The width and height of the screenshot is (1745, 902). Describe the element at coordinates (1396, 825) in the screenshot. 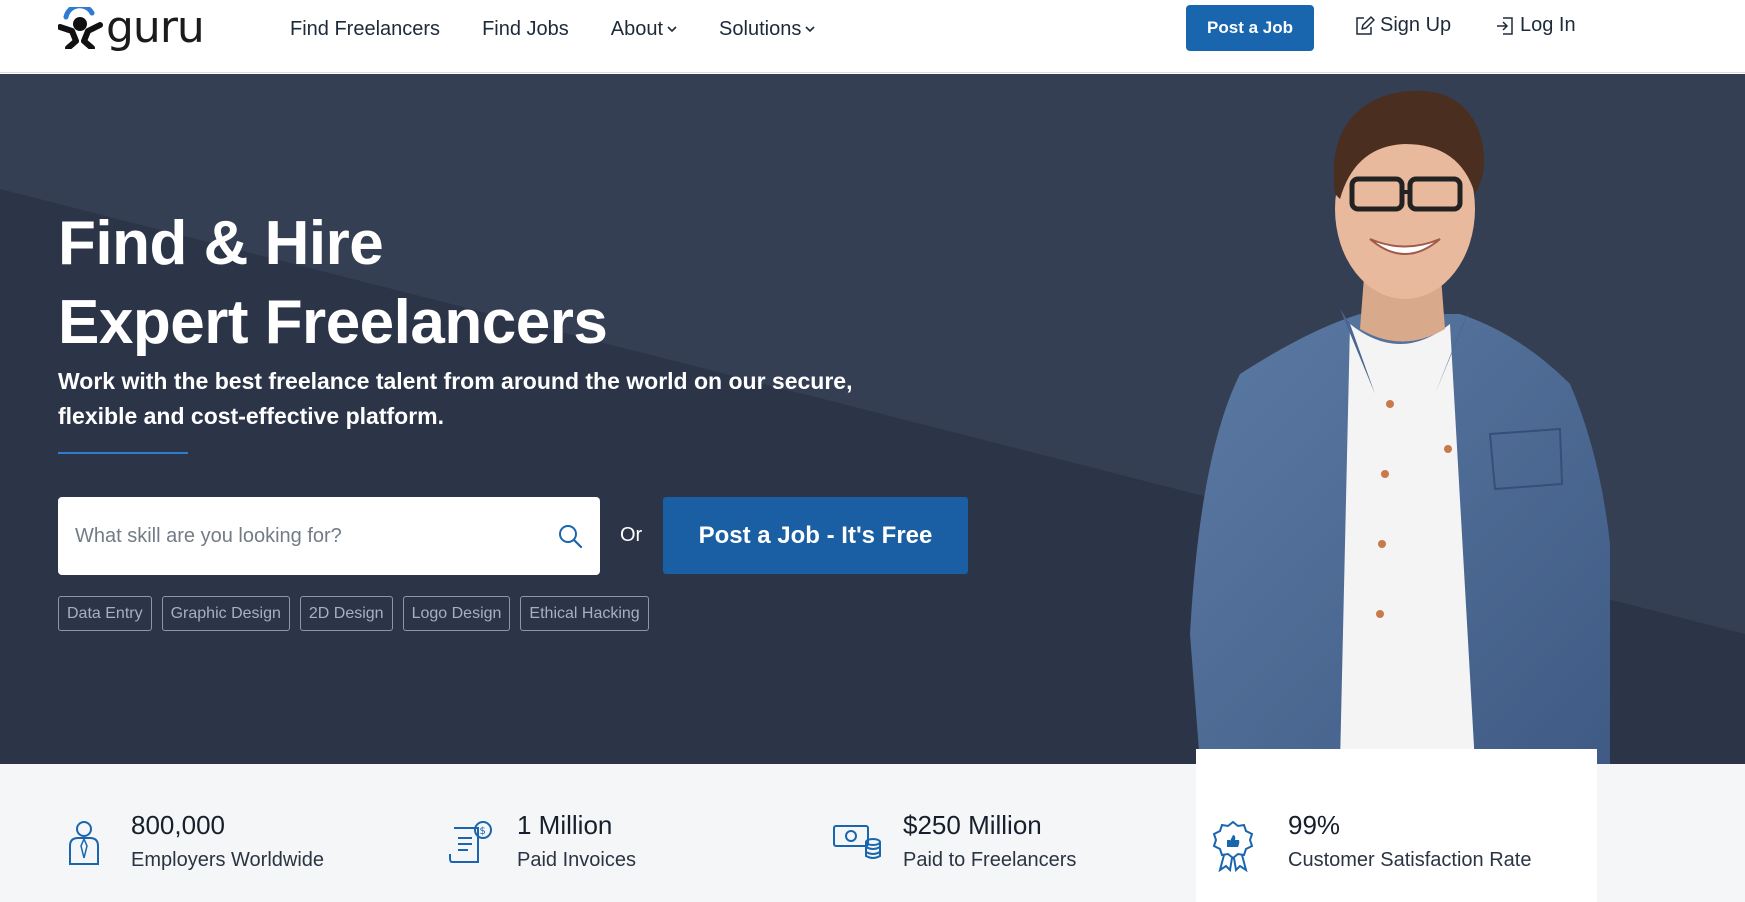

I see `stats-highlight-card` at that location.